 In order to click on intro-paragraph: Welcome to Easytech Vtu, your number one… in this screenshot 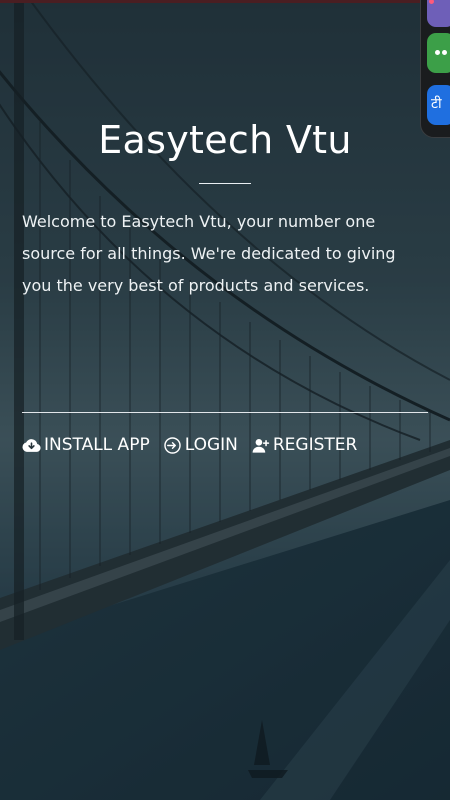, I will do `click(209, 253)`.